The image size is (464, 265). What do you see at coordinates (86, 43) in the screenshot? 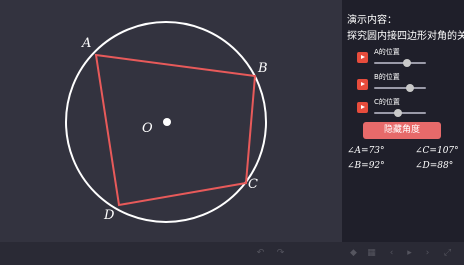
I see `vertex-a-label: A` at bounding box center [86, 43].